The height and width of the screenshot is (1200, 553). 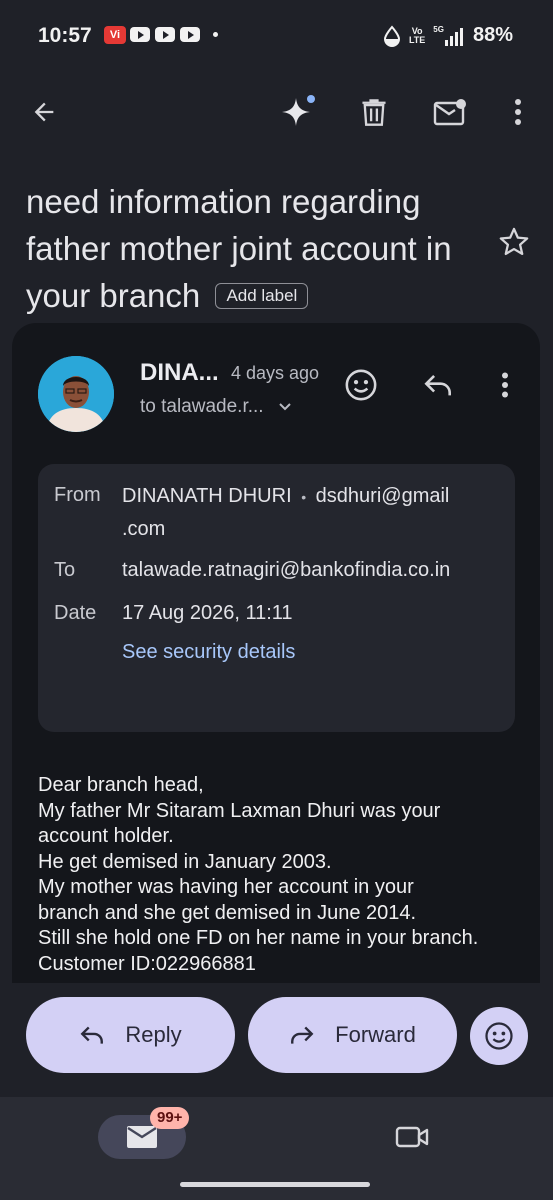 What do you see at coordinates (262, 296) in the screenshot?
I see `add-label-chip: Add label` at bounding box center [262, 296].